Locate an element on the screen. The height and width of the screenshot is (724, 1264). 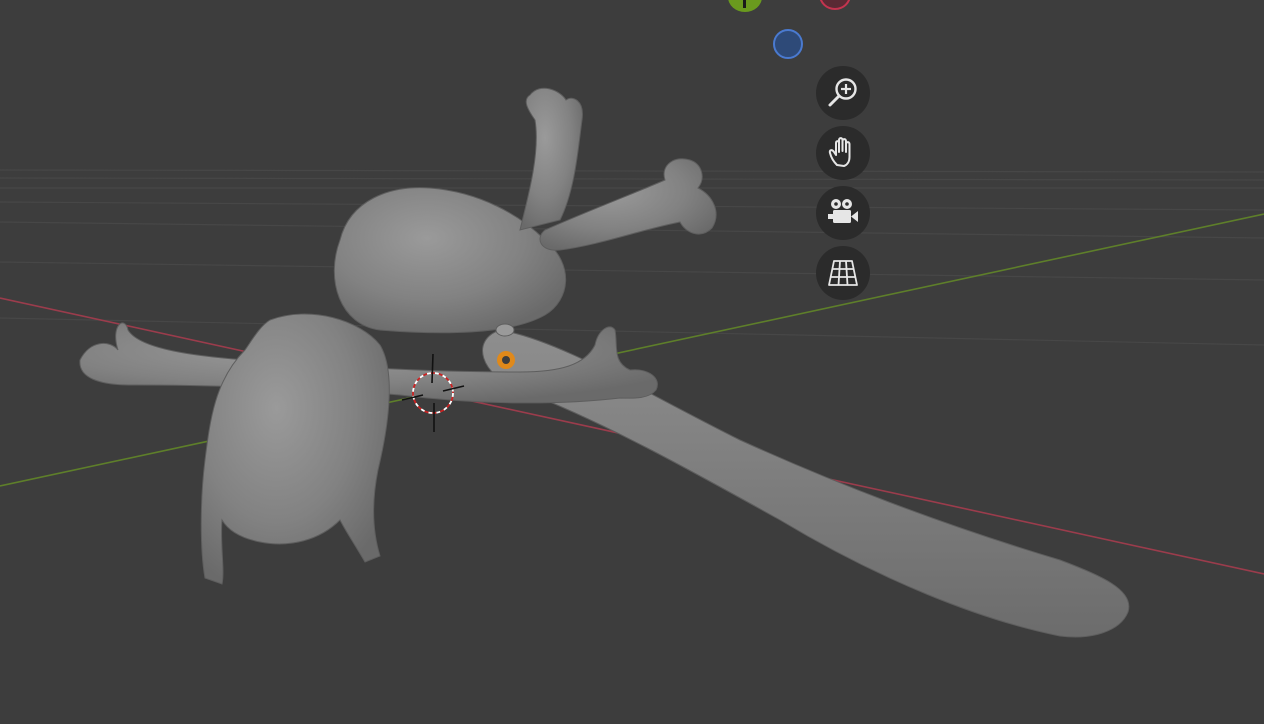
zoom-button is located at coordinates (843, 93).